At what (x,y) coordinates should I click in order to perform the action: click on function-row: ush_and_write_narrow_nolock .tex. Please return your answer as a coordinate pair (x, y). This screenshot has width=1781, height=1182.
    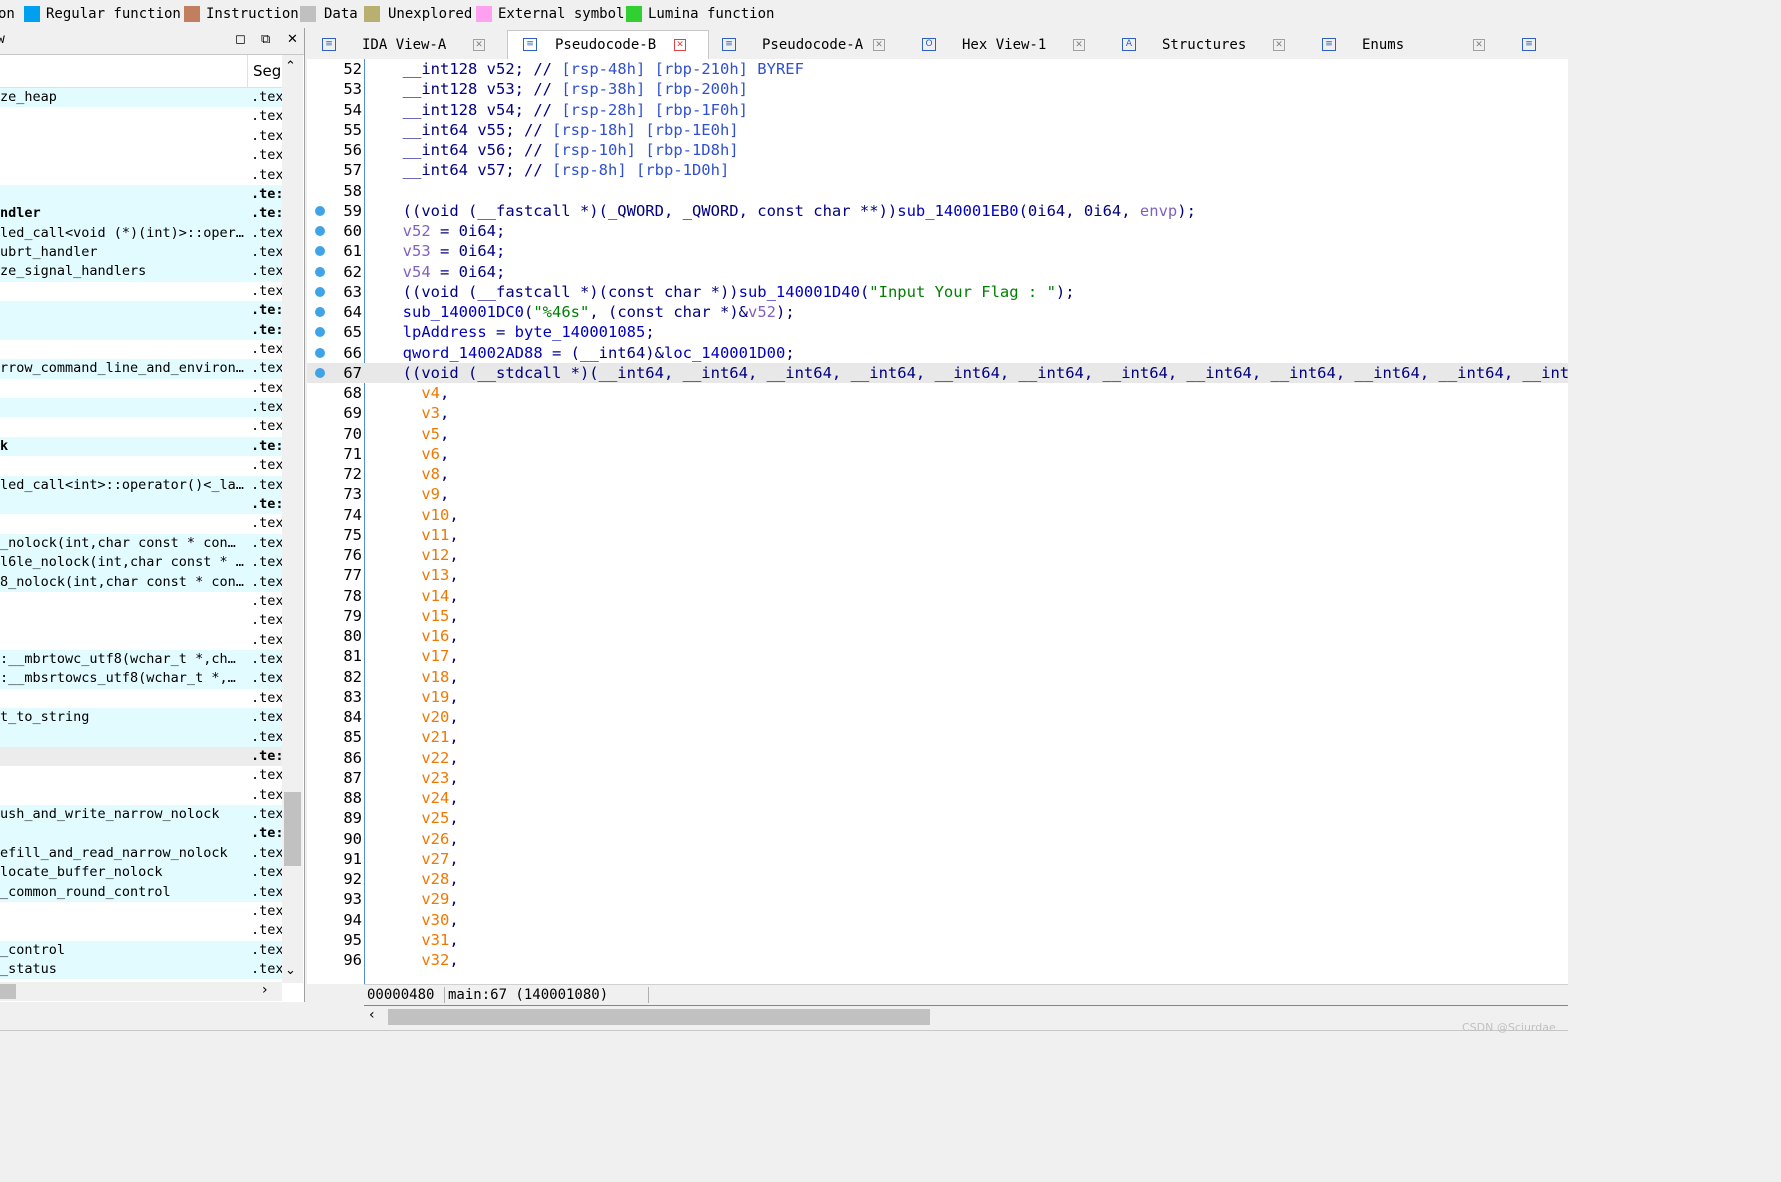
    Looking at the image, I should click on (141, 815).